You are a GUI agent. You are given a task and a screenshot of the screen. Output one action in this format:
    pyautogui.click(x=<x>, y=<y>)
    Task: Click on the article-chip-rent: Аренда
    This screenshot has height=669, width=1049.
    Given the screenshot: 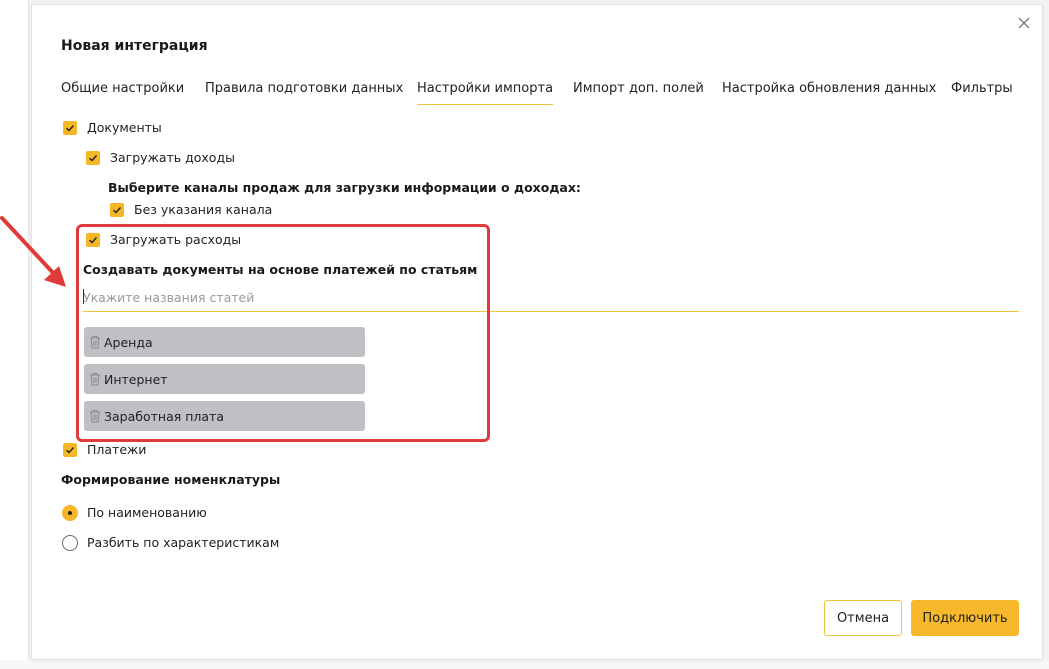 What is the action you would take?
    pyautogui.click(x=224, y=342)
    